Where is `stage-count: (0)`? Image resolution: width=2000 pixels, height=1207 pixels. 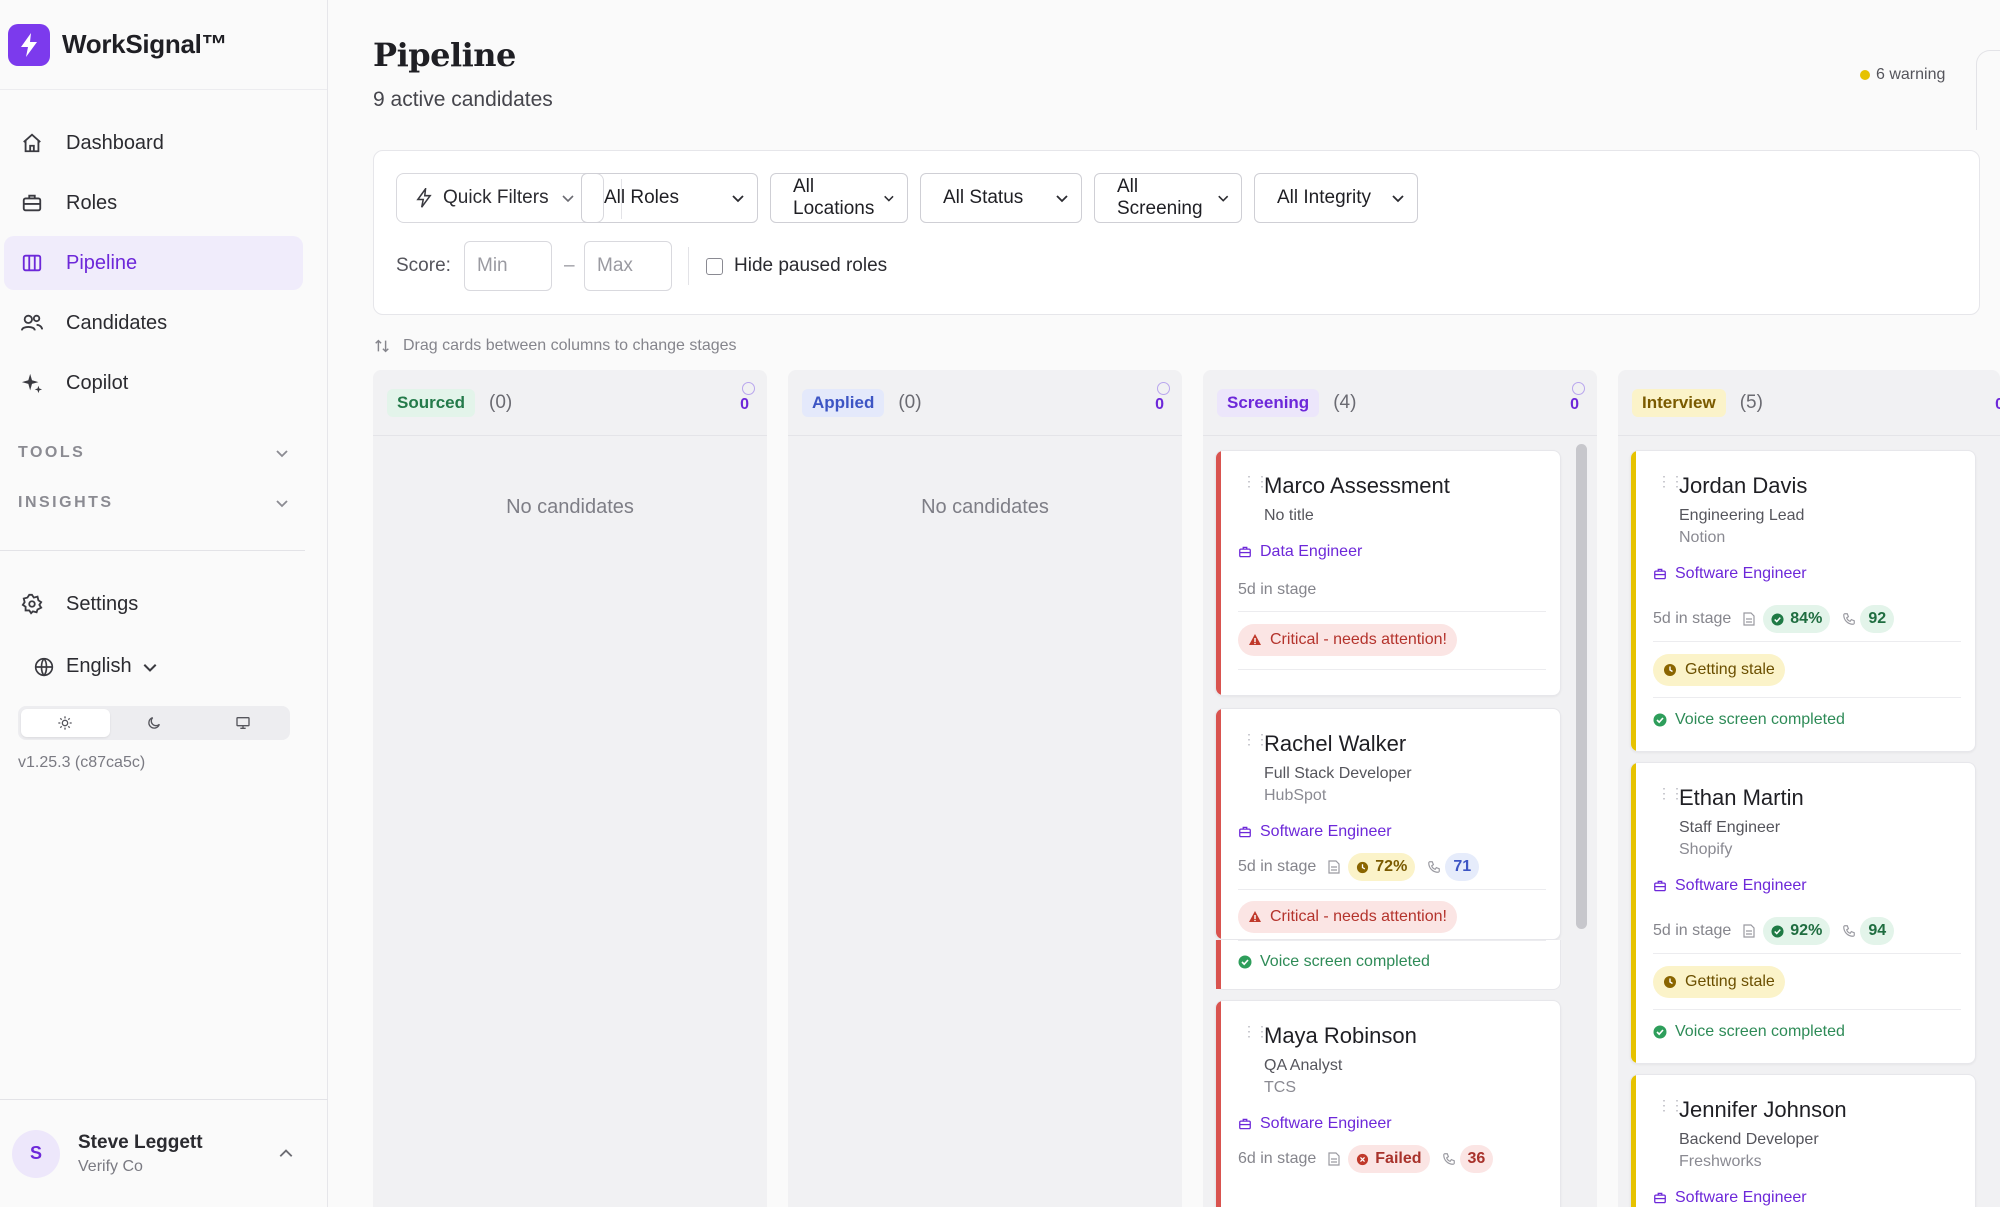
stage-count: (0) is located at coordinates (910, 402).